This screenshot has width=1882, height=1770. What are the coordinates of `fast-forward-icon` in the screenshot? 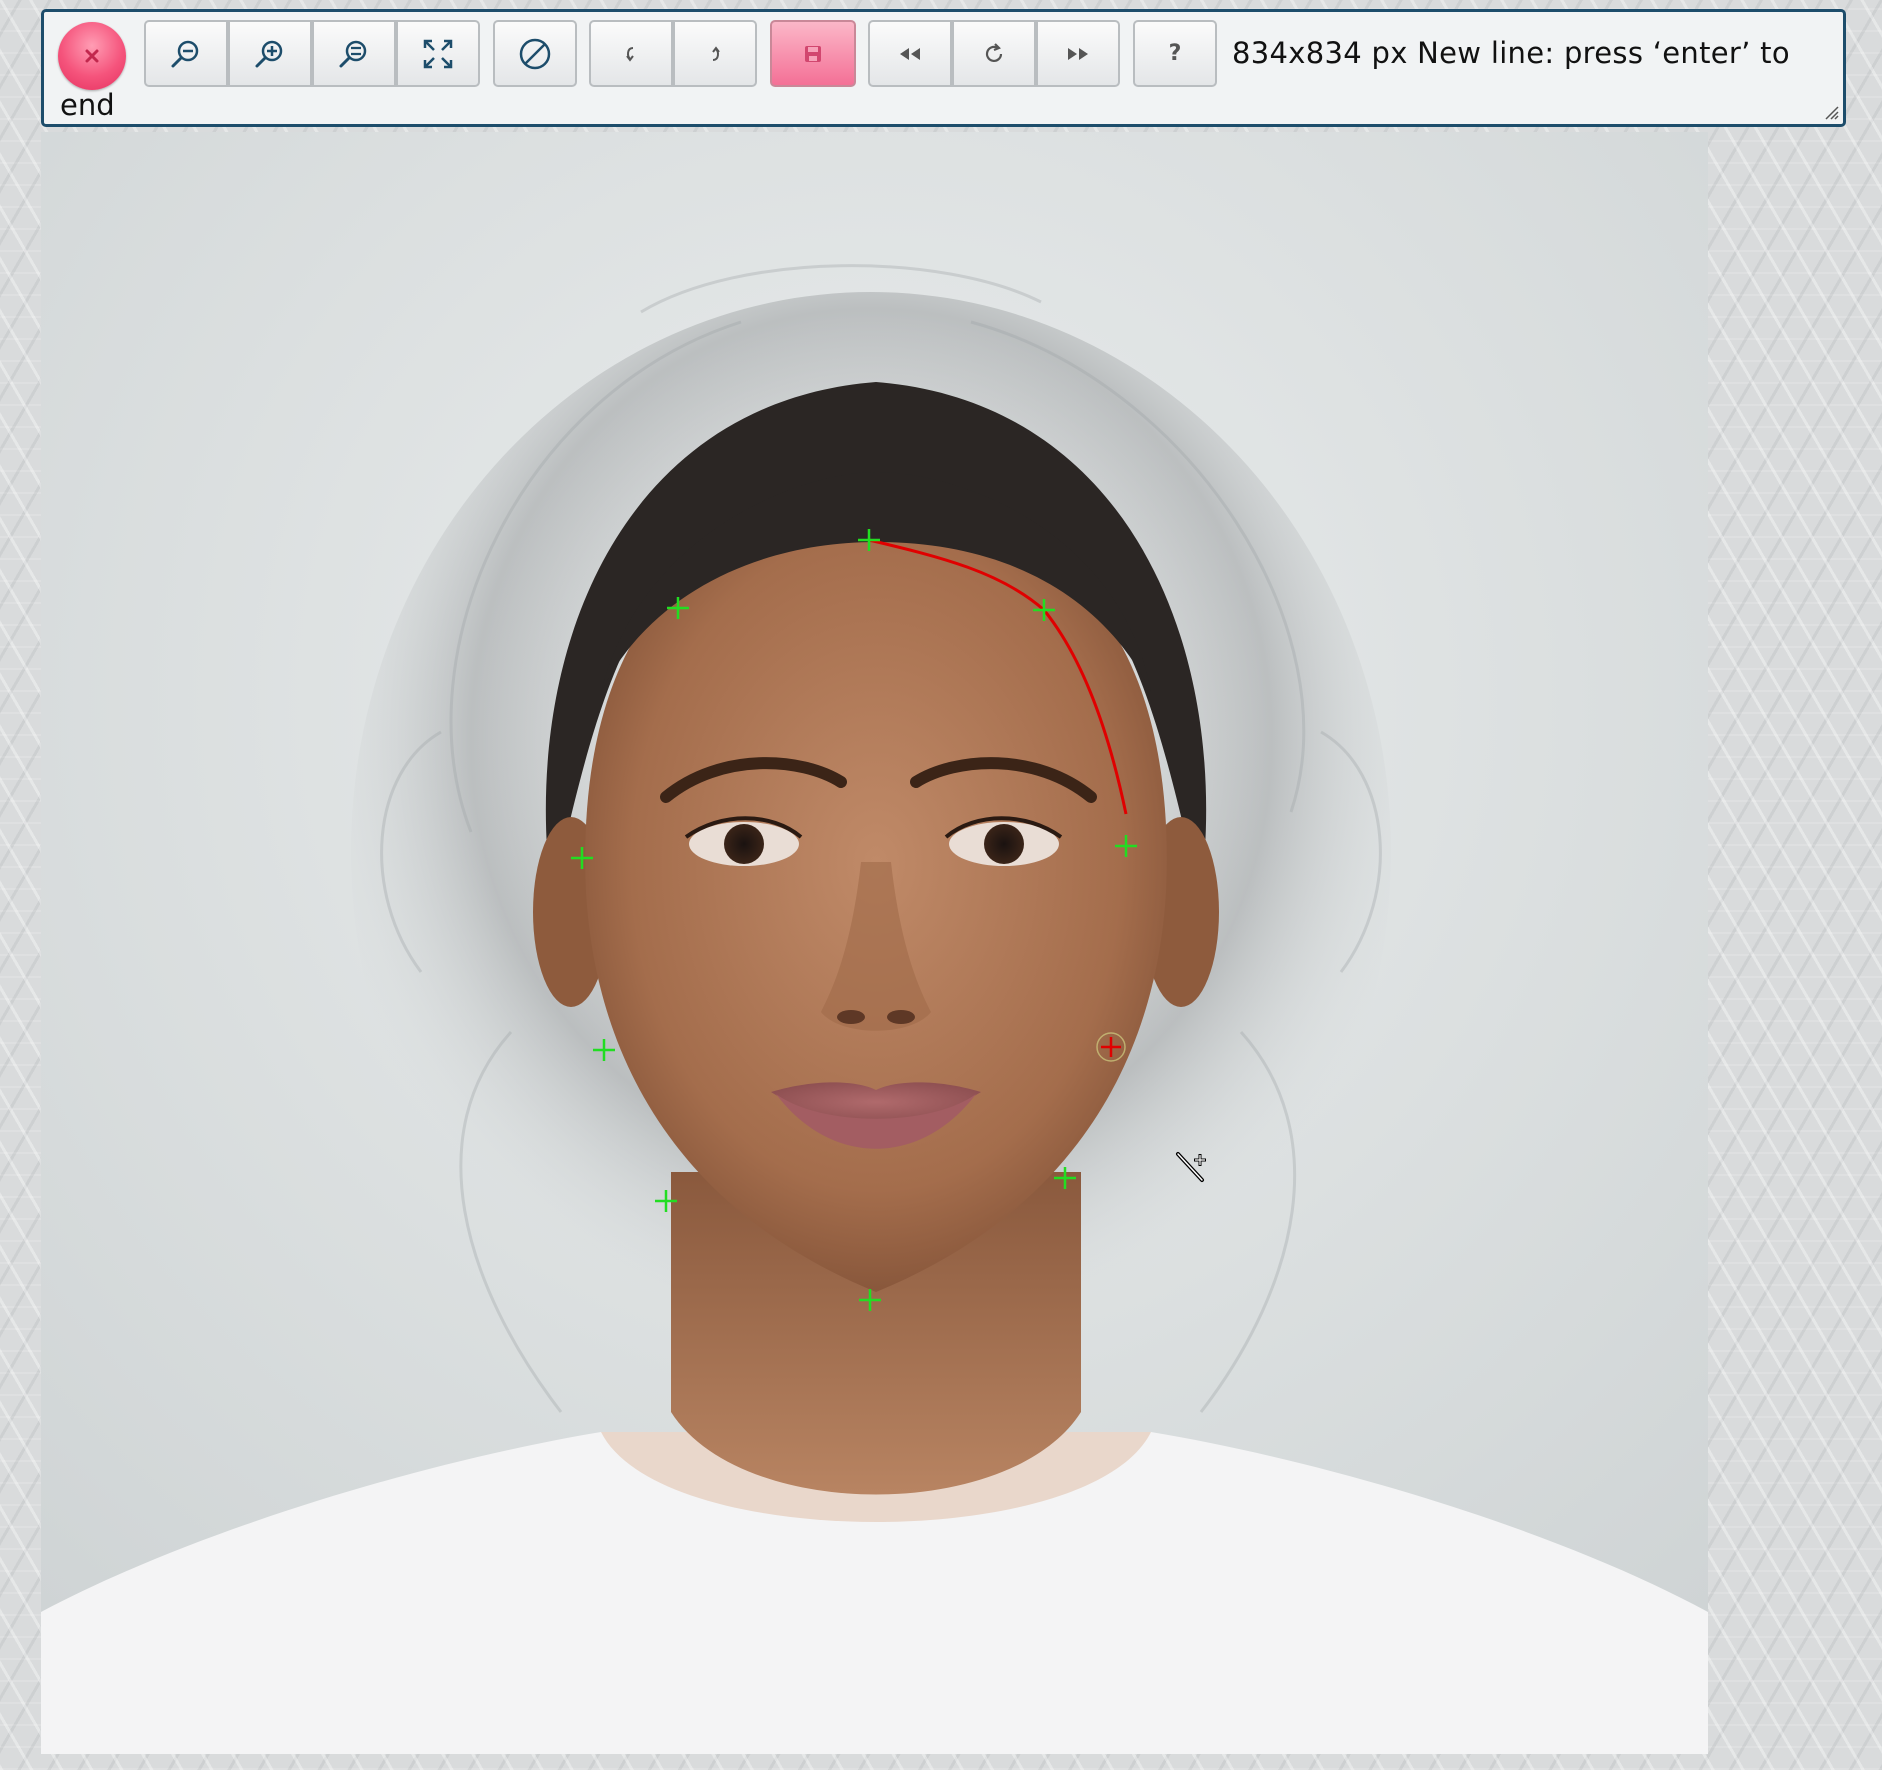 It's located at (1078, 53).